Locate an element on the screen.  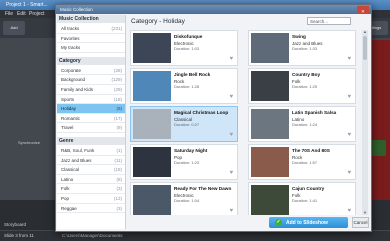
sidebar-item-count: (1) is located at coordinates (119, 150).